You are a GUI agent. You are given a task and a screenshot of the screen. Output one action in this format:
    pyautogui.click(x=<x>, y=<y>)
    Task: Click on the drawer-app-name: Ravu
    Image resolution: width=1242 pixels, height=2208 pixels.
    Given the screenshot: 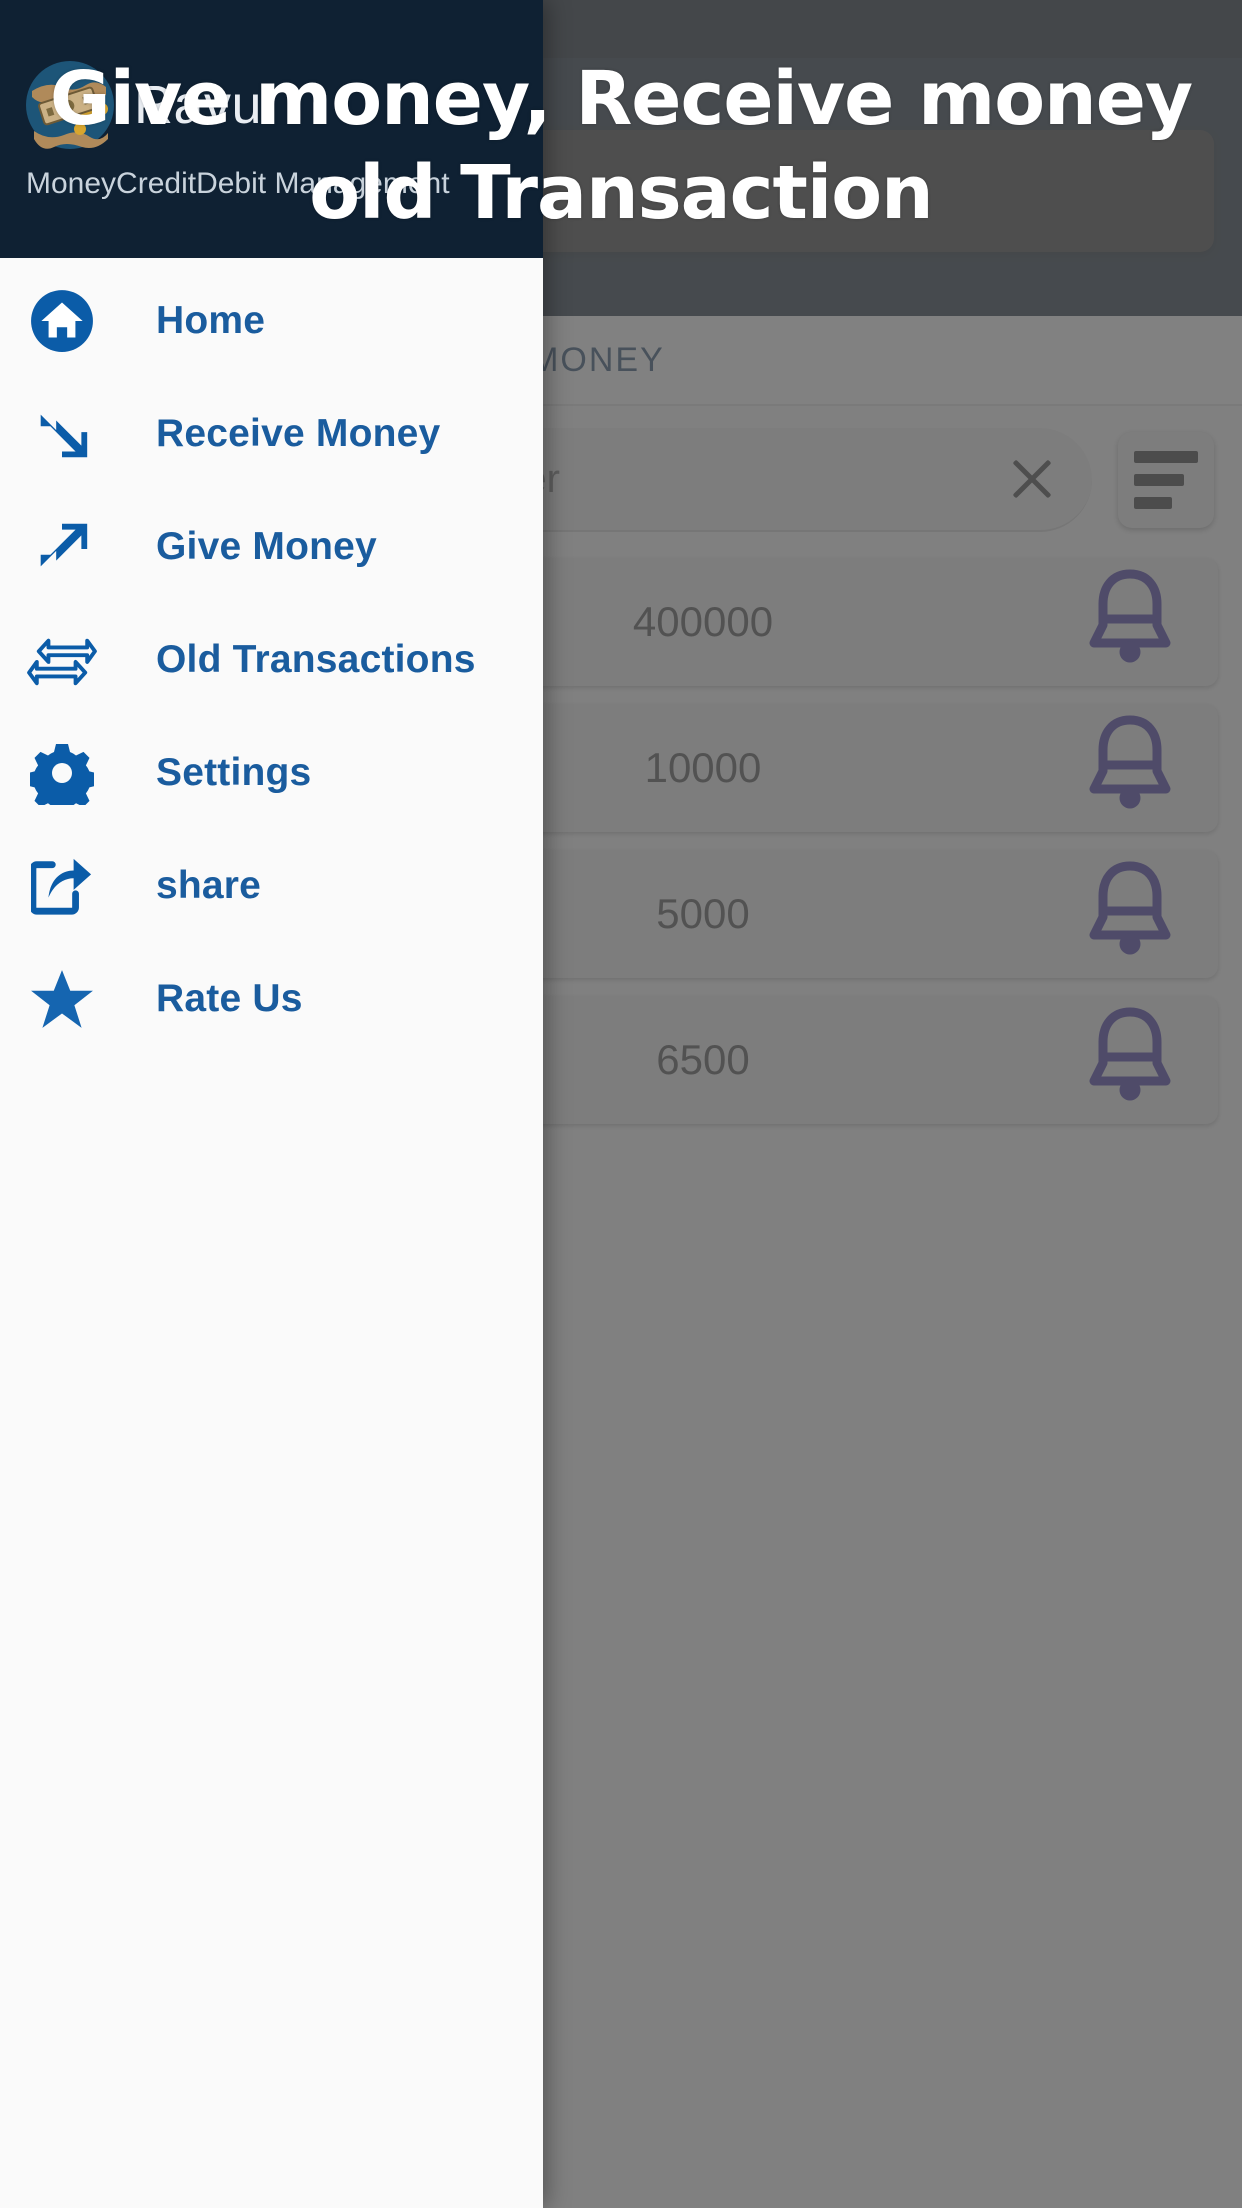 What is the action you would take?
    pyautogui.click(x=198, y=105)
    